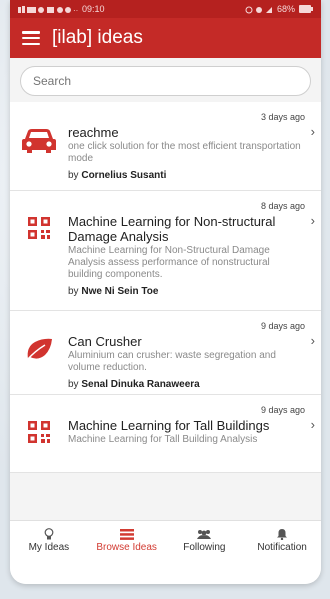 The width and height of the screenshot is (330, 599). I want to click on search-input, so click(165, 81).